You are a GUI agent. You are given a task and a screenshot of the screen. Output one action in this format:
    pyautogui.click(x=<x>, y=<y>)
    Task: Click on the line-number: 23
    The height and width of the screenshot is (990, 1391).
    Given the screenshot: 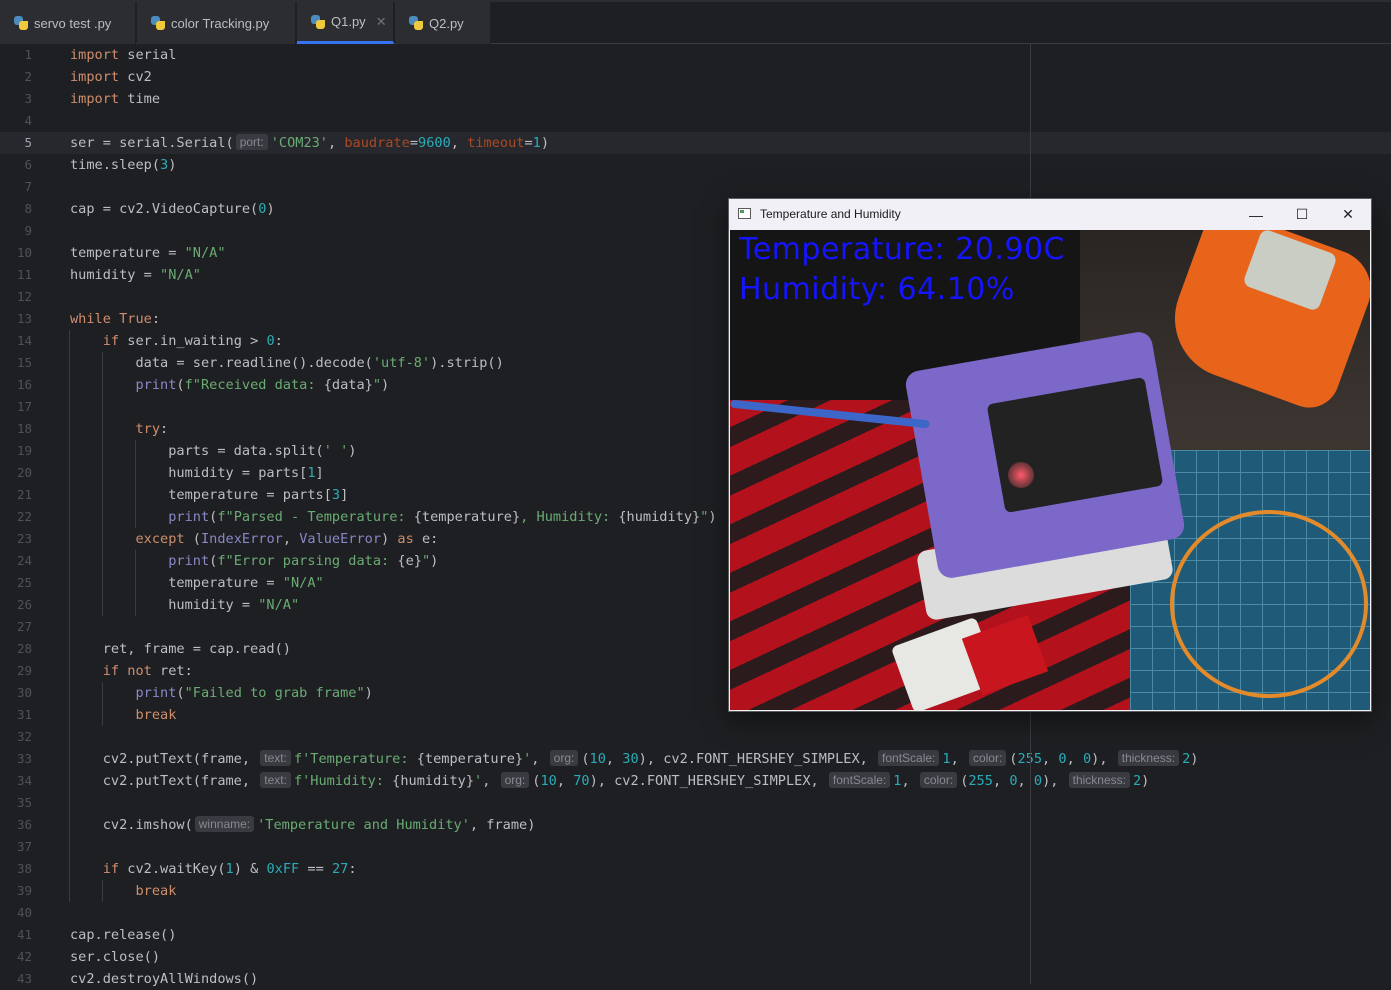 What is the action you would take?
    pyautogui.click(x=16, y=539)
    